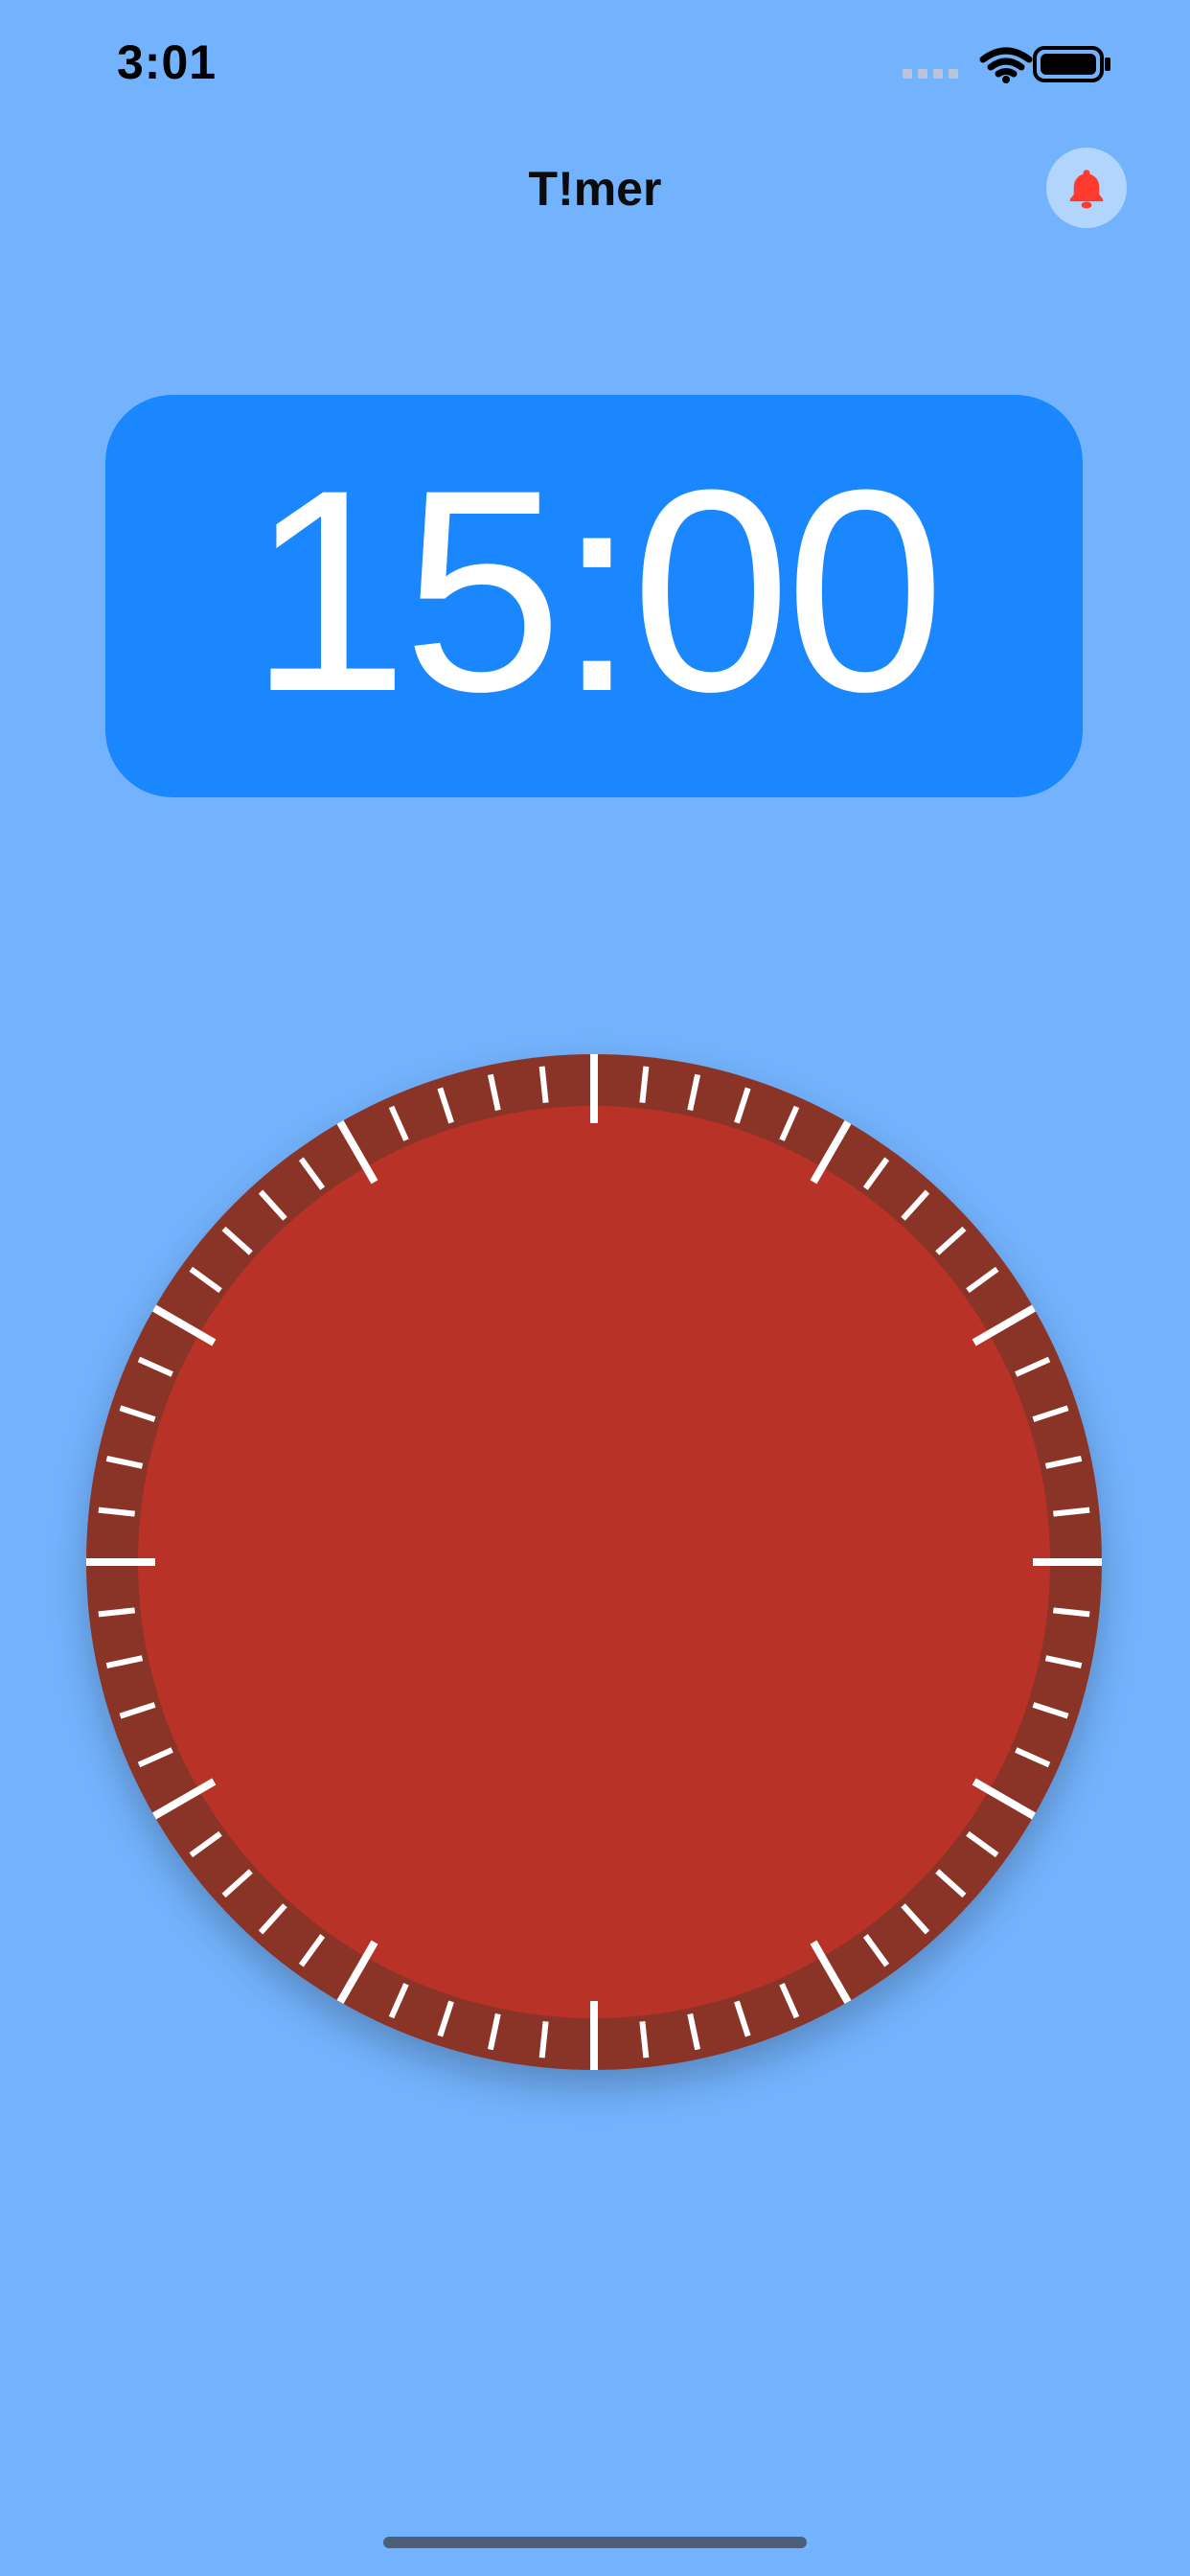 This screenshot has height=2576, width=1190. What do you see at coordinates (1071, 64) in the screenshot?
I see `battery-icon` at bounding box center [1071, 64].